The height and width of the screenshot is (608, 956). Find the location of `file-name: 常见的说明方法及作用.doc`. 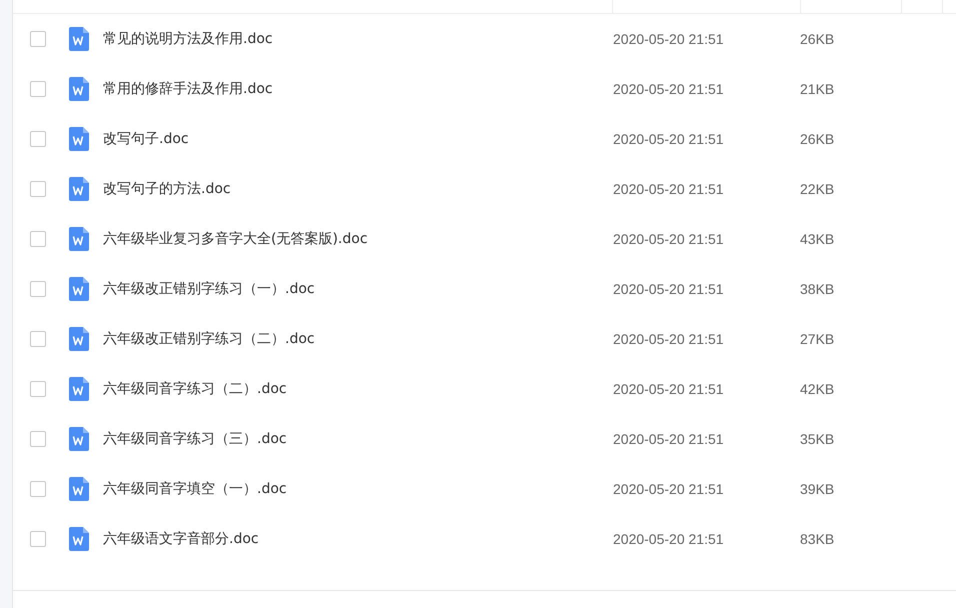

file-name: 常见的说明方法及作用.doc is located at coordinates (358, 39).